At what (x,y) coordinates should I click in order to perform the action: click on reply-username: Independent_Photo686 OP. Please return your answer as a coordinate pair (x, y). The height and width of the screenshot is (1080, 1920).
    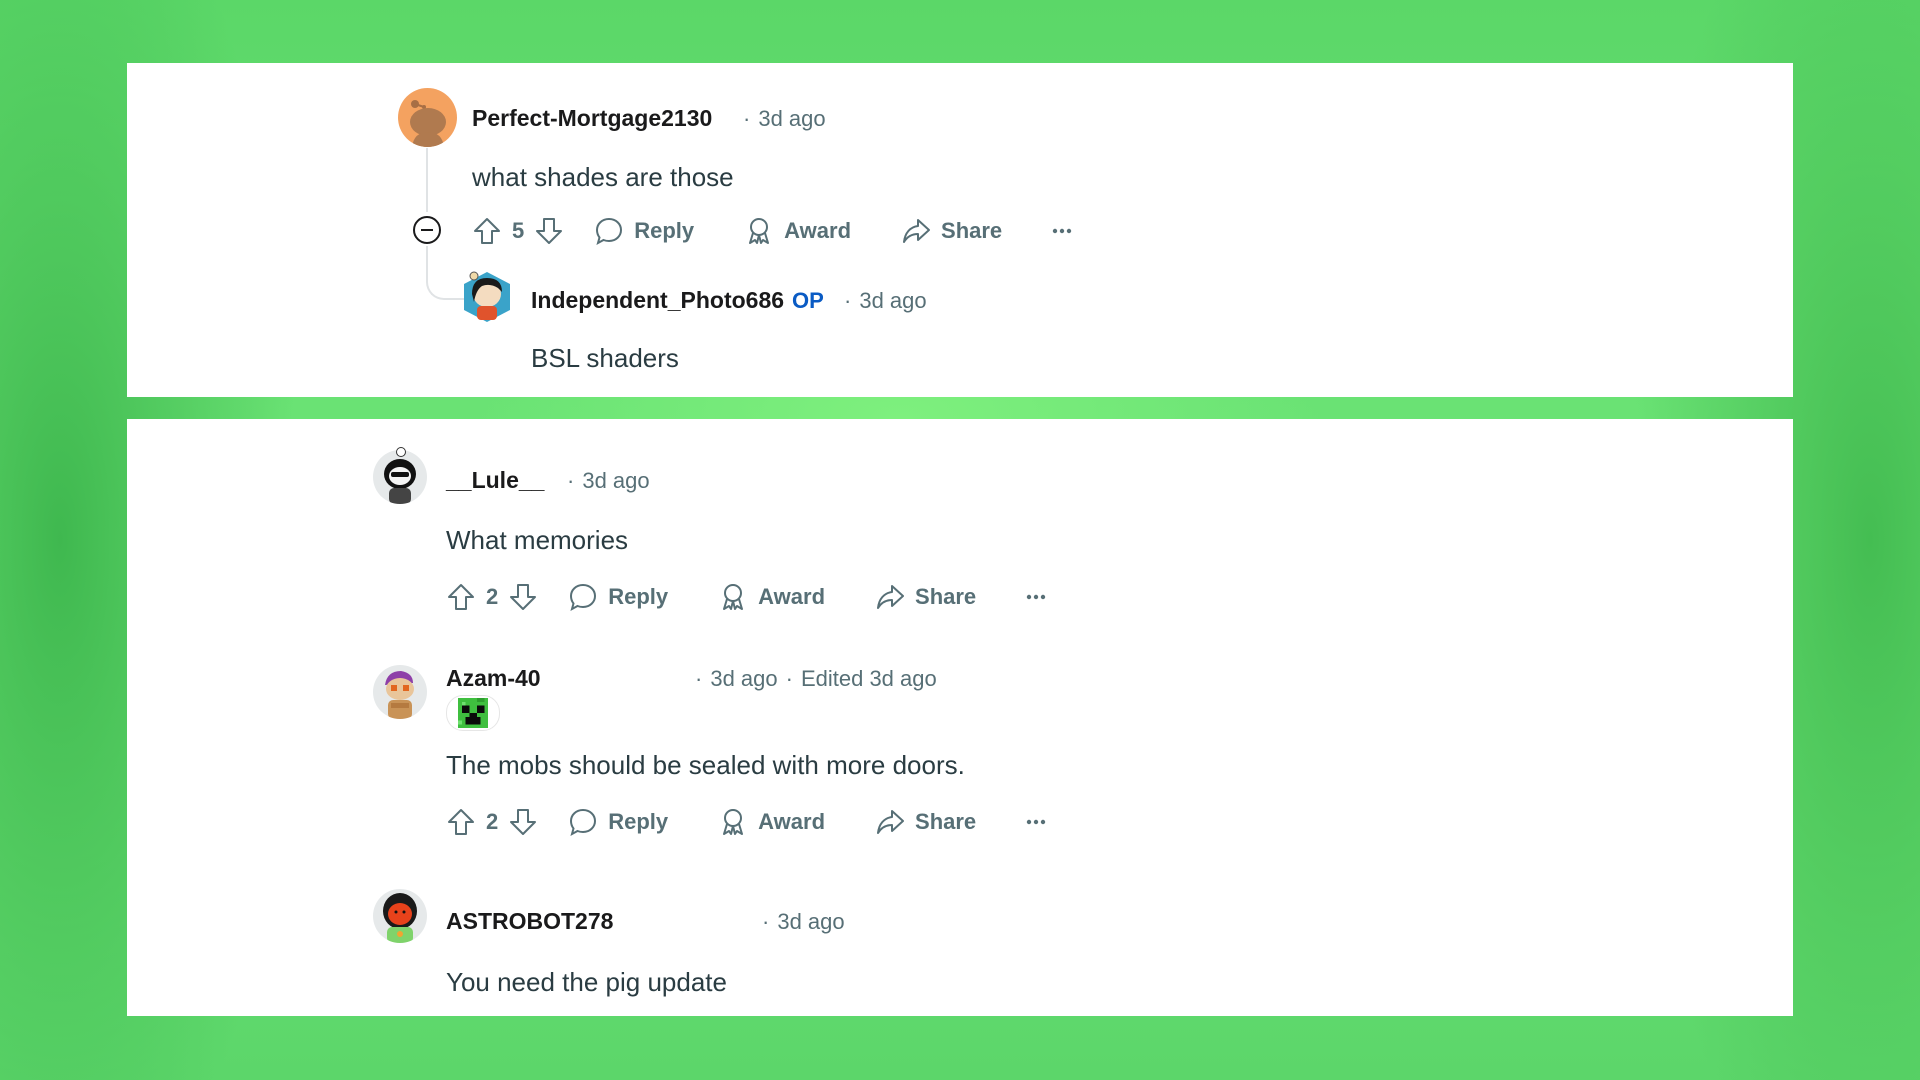
    Looking at the image, I should click on (677, 300).